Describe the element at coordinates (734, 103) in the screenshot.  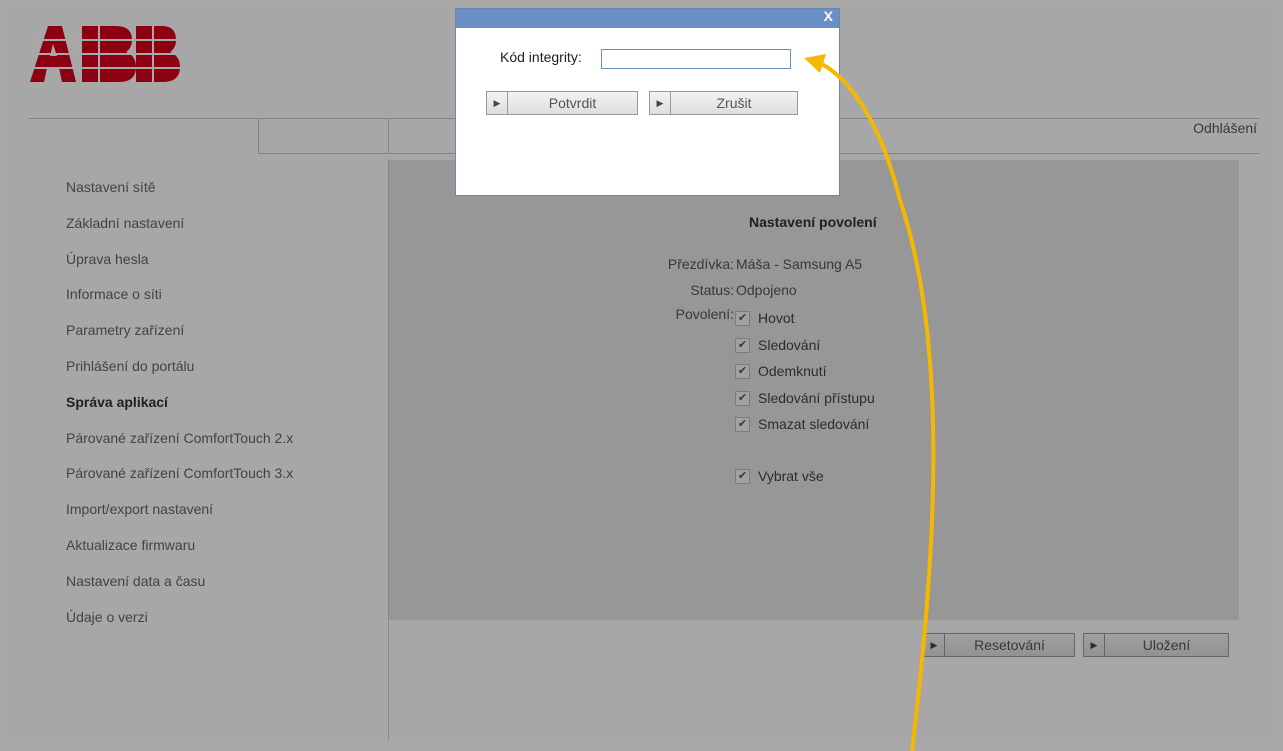
I see `cancel-button-label: Zrušit` at that location.